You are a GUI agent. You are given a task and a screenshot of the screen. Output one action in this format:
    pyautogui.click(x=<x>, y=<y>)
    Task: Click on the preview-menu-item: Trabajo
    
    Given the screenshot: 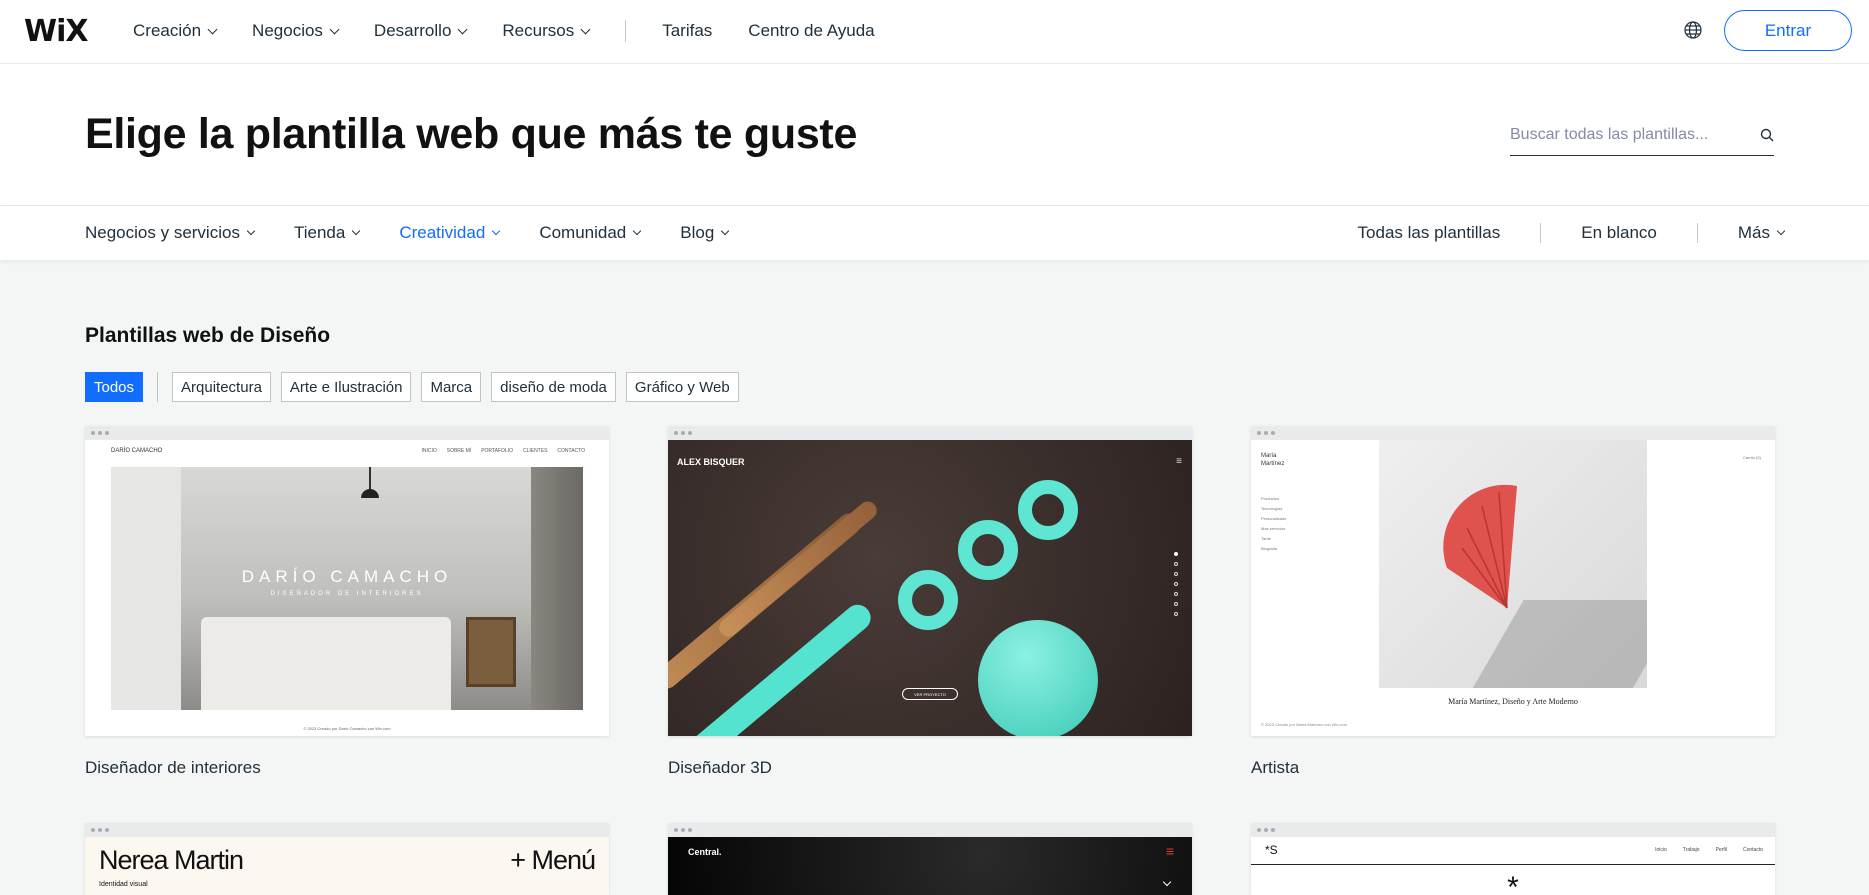 What is the action you would take?
    pyautogui.click(x=1691, y=850)
    